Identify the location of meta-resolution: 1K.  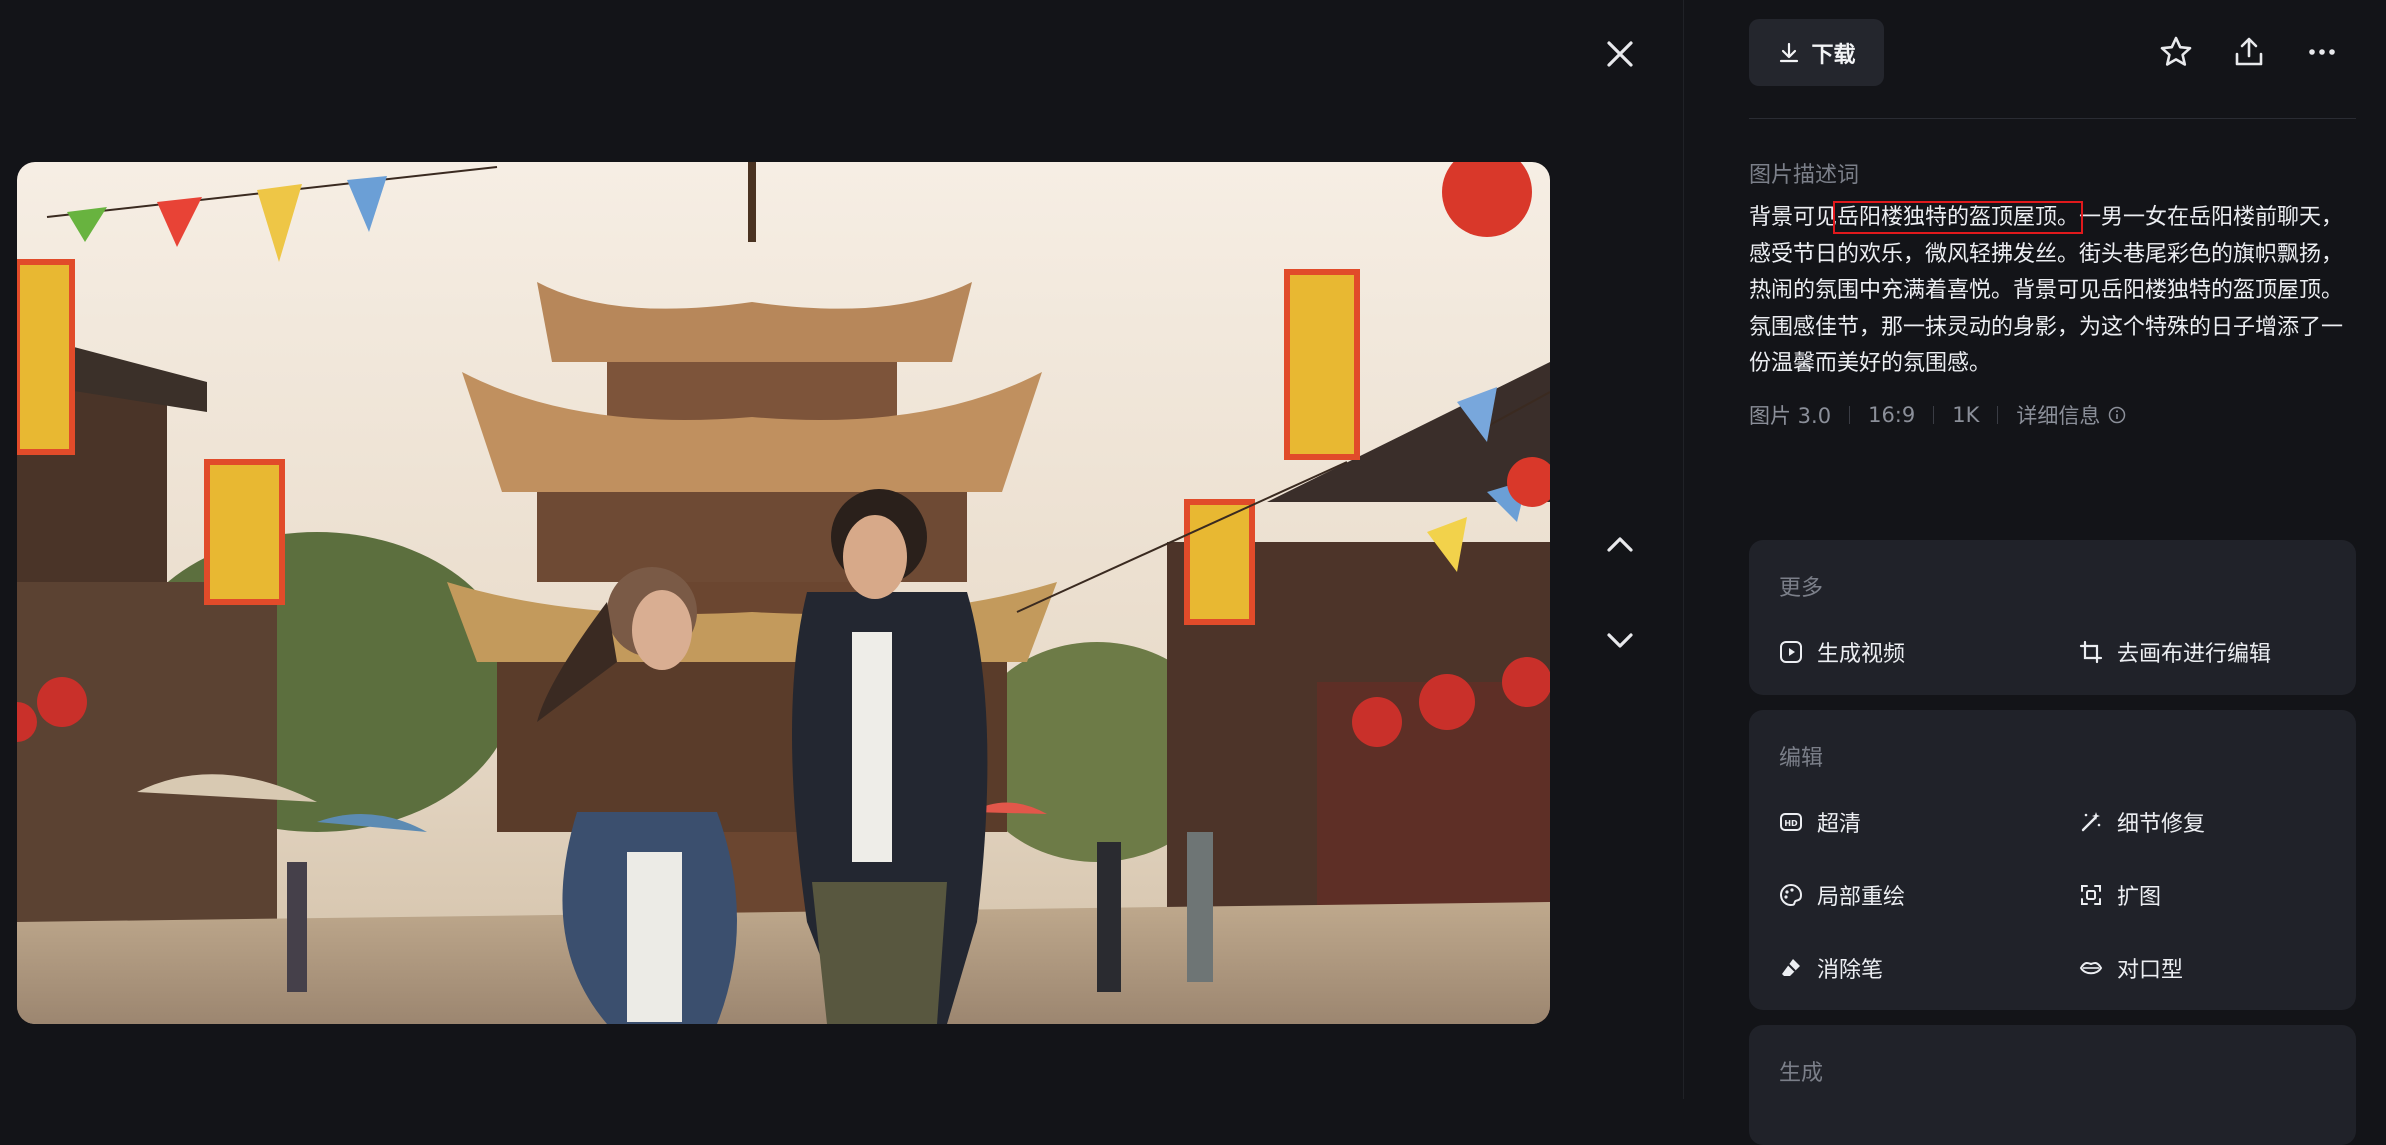
(1966, 415).